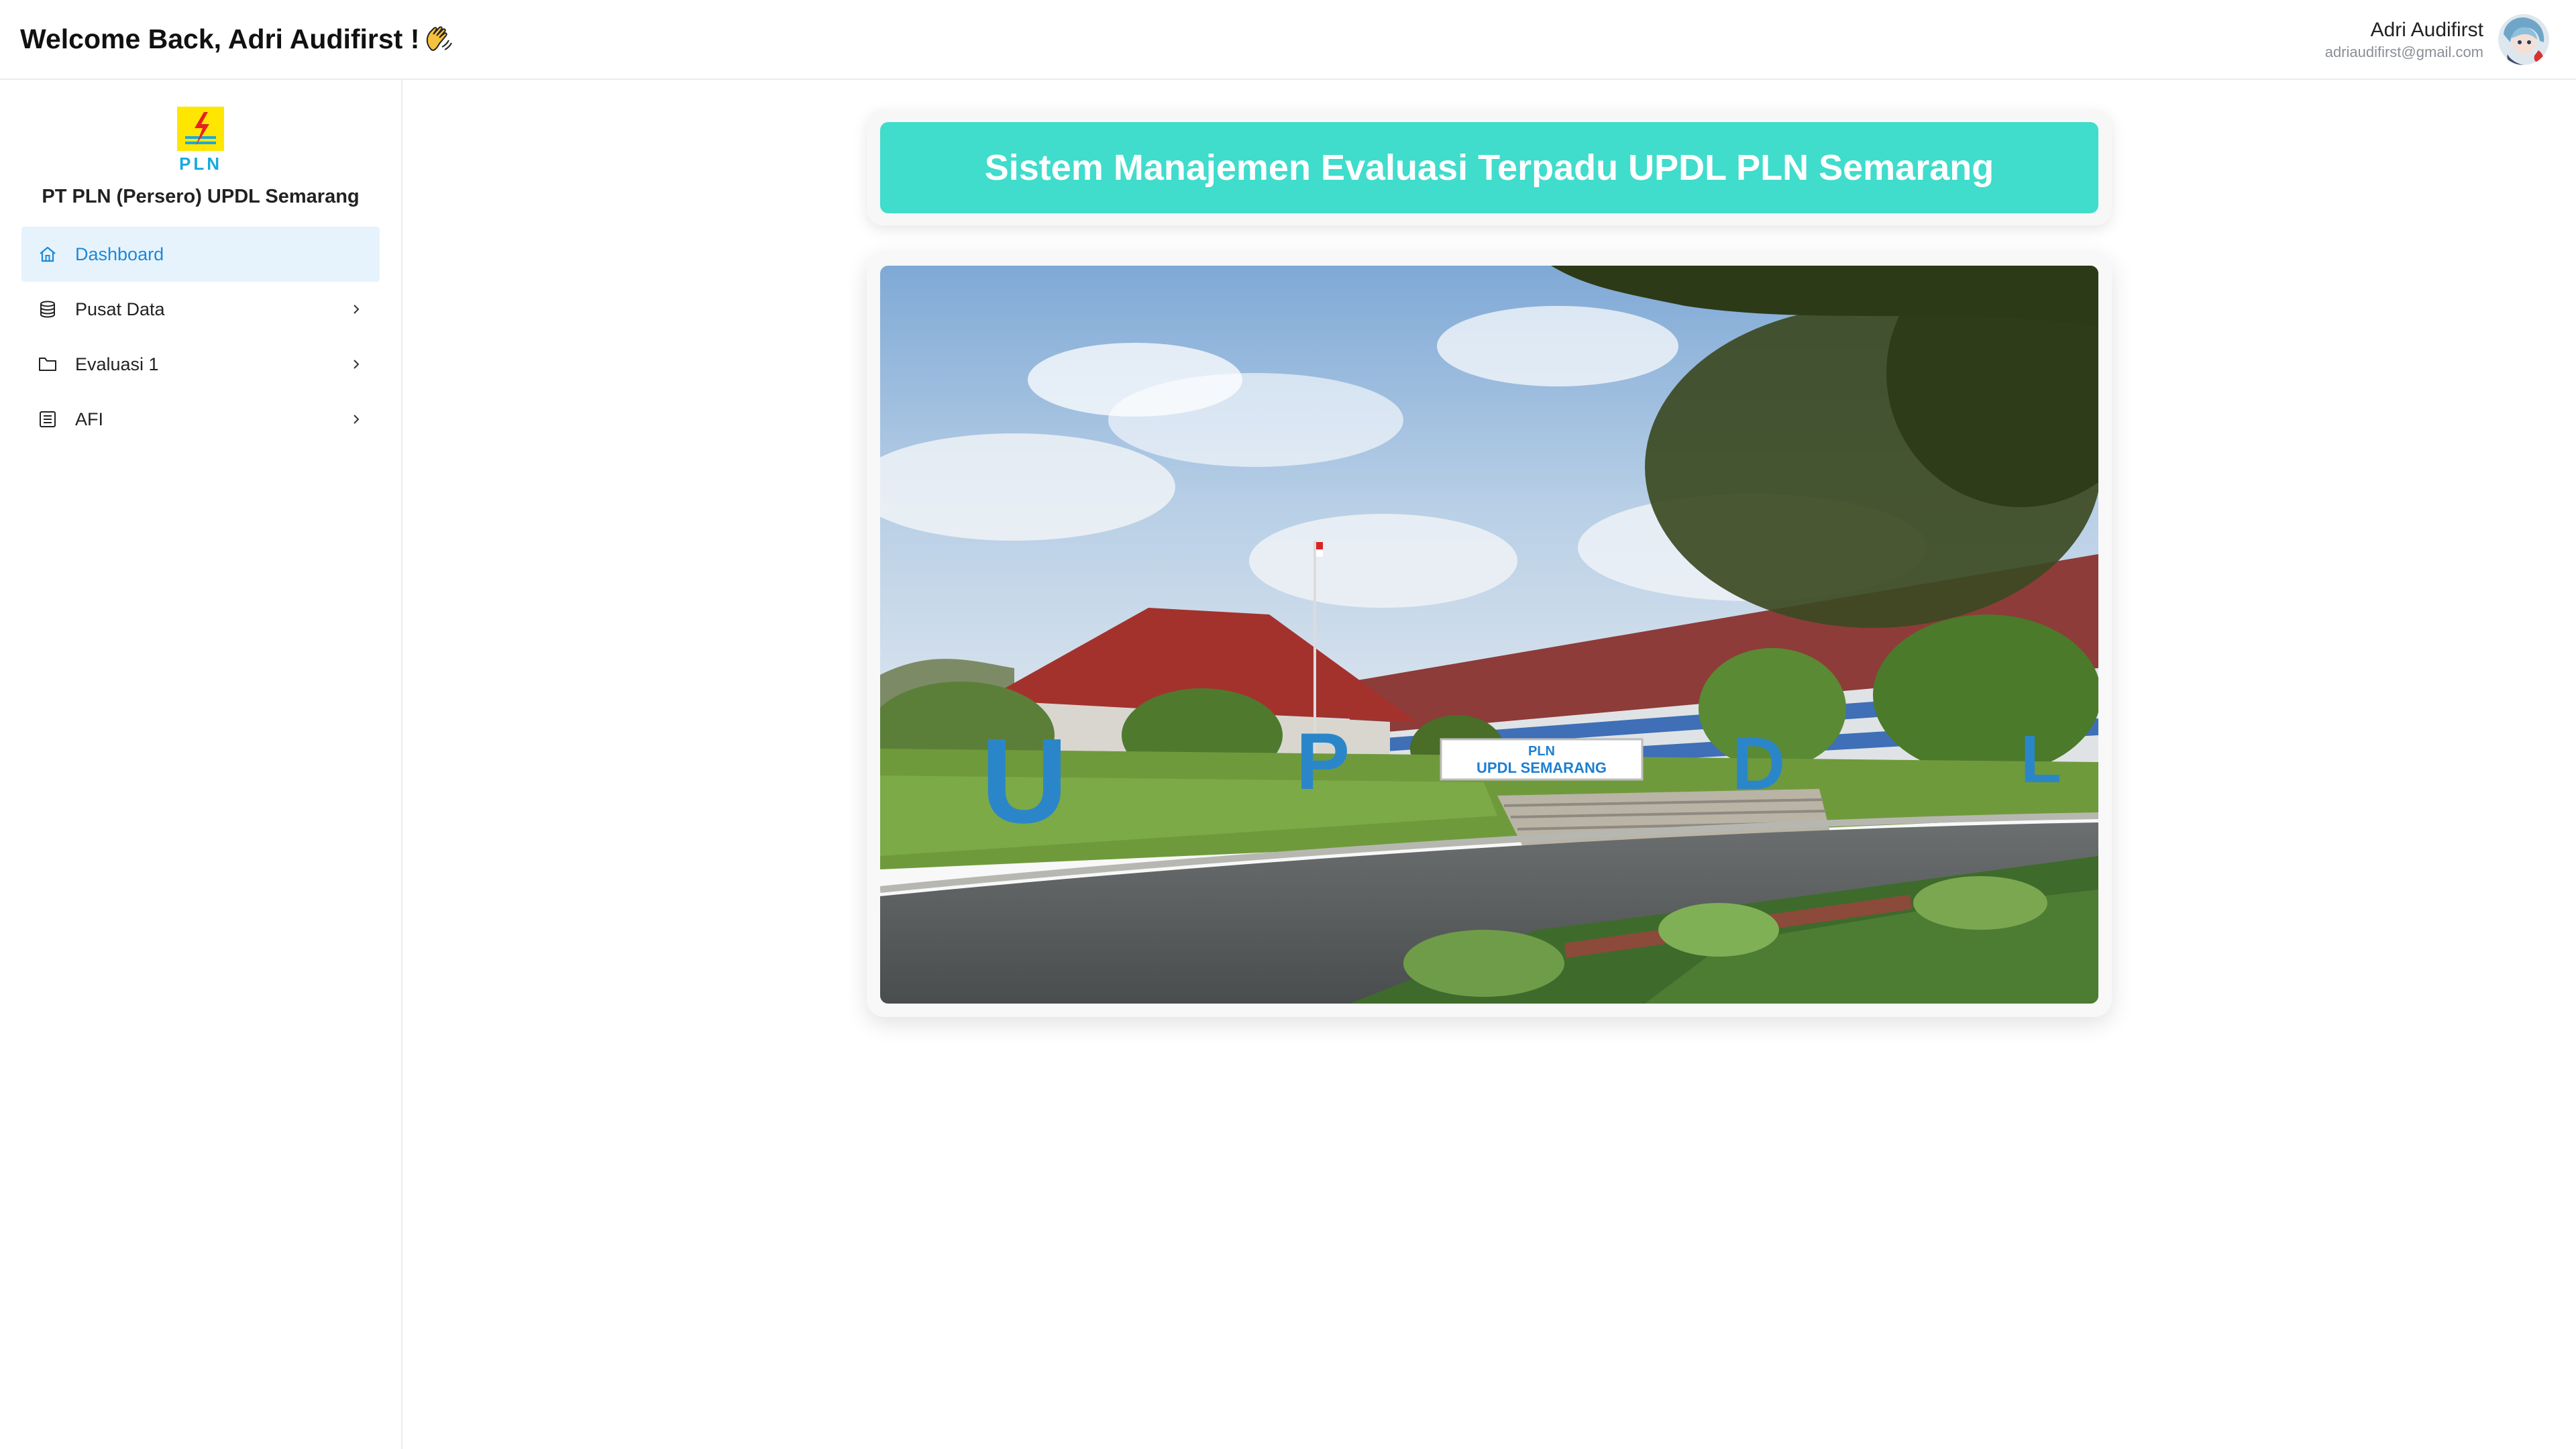 The height and width of the screenshot is (1449, 2576). I want to click on user-info: Adri Audifirst adriaudifirst@gmail.com, so click(2404, 39).